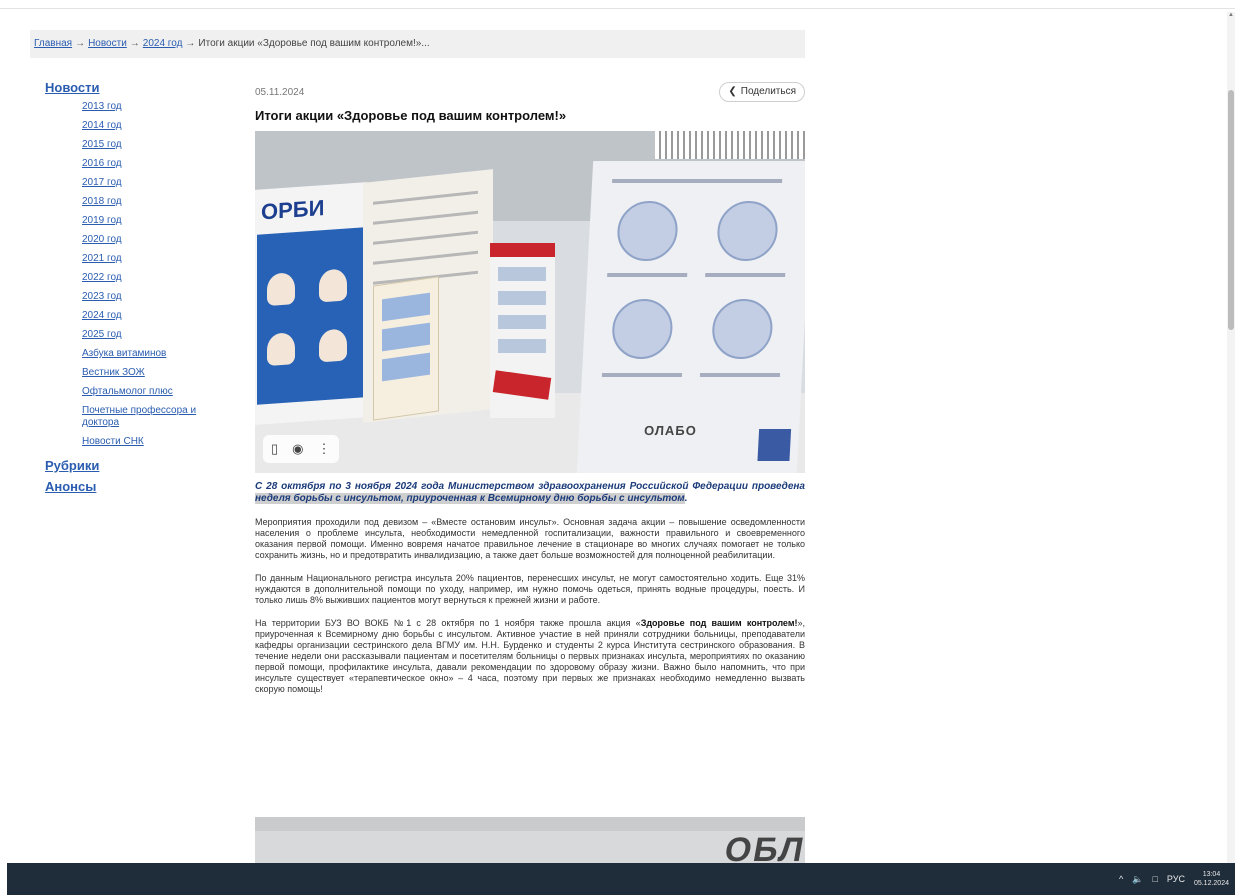 The image size is (1235, 895). What do you see at coordinates (140, 87) in the screenshot?
I see `sidebar-news-heading: Новости` at bounding box center [140, 87].